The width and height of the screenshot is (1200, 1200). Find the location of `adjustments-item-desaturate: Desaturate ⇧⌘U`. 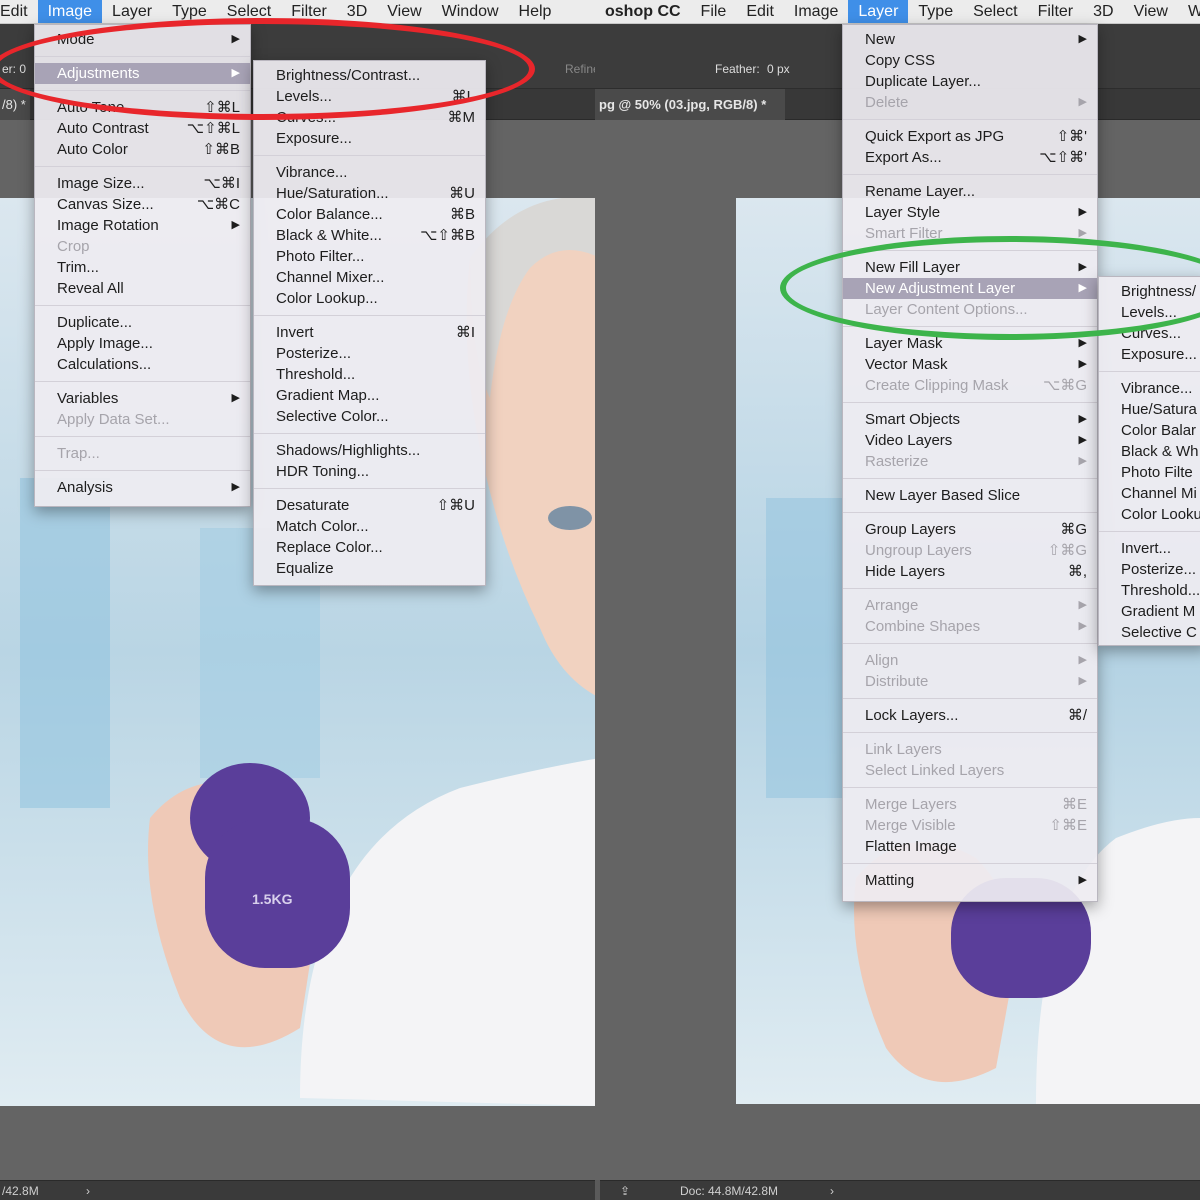

adjustments-item-desaturate: Desaturate ⇧⌘U is located at coordinates (369, 505).